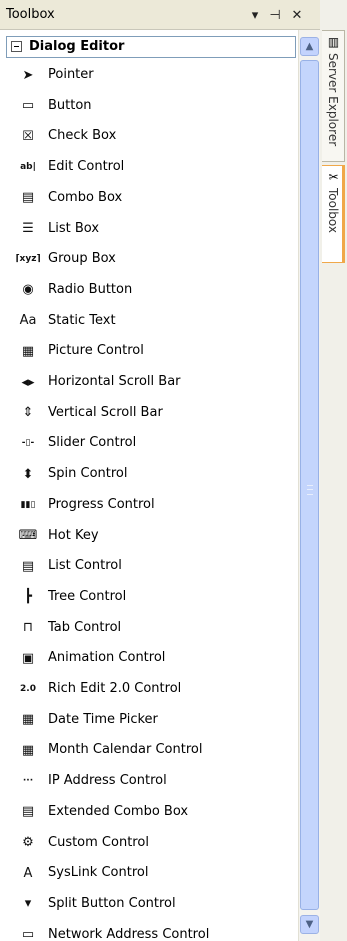 The height and width of the screenshot is (941, 347). I want to click on button-icon: ▭, so click(28, 106).